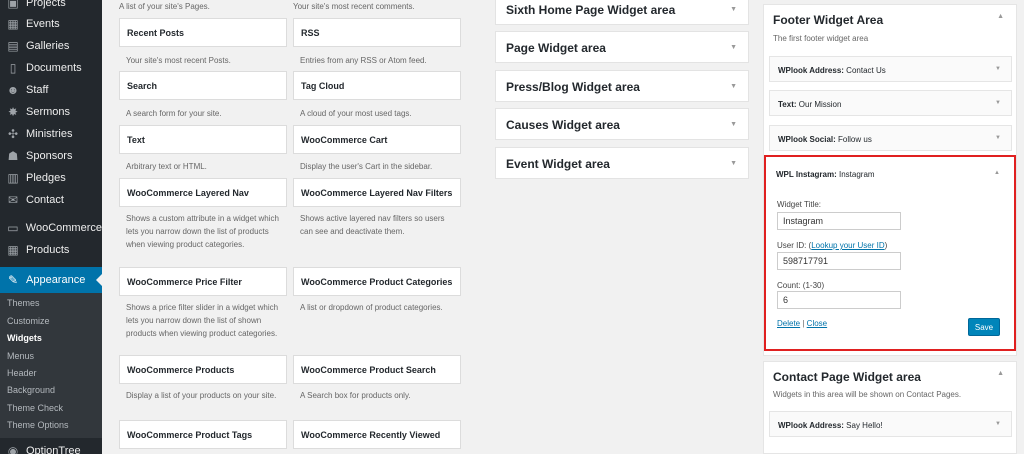 The width and height of the screenshot is (1024, 454). What do you see at coordinates (20, 356) in the screenshot?
I see `submenu-menus: Menus` at bounding box center [20, 356].